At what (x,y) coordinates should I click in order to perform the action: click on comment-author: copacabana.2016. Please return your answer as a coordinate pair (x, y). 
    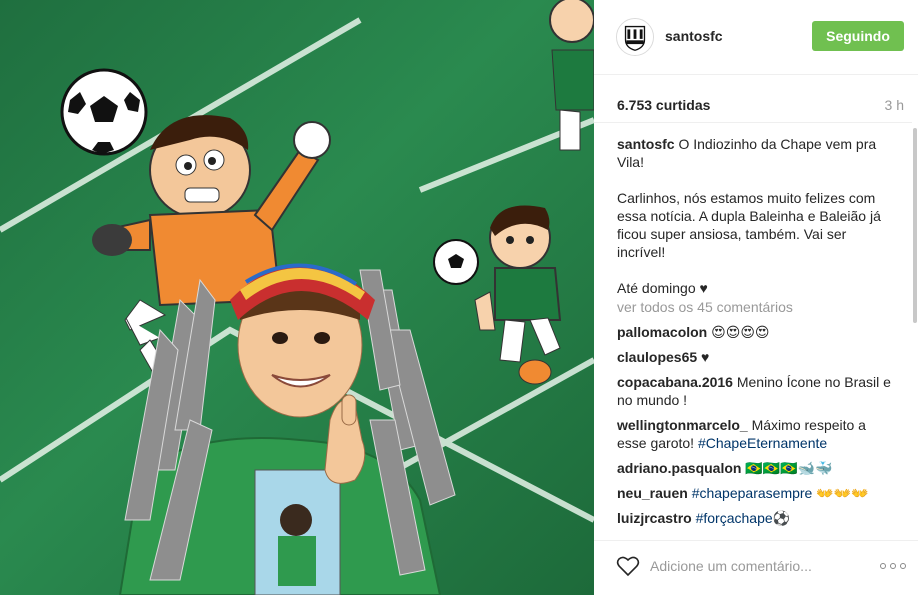
    Looking at the image, I should click on (675, 382).